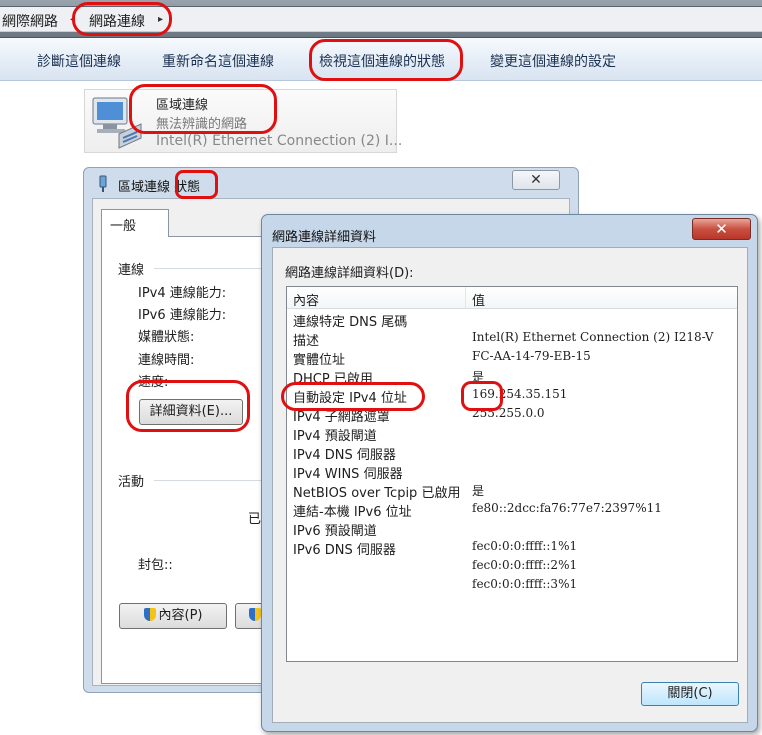 Image resolution: width=762 pixels, height=735 pixels. What do you see at coordinates (153, 382) in the screenshot?
I see `speed-label: 速度:` at bounding box center [153, 382].